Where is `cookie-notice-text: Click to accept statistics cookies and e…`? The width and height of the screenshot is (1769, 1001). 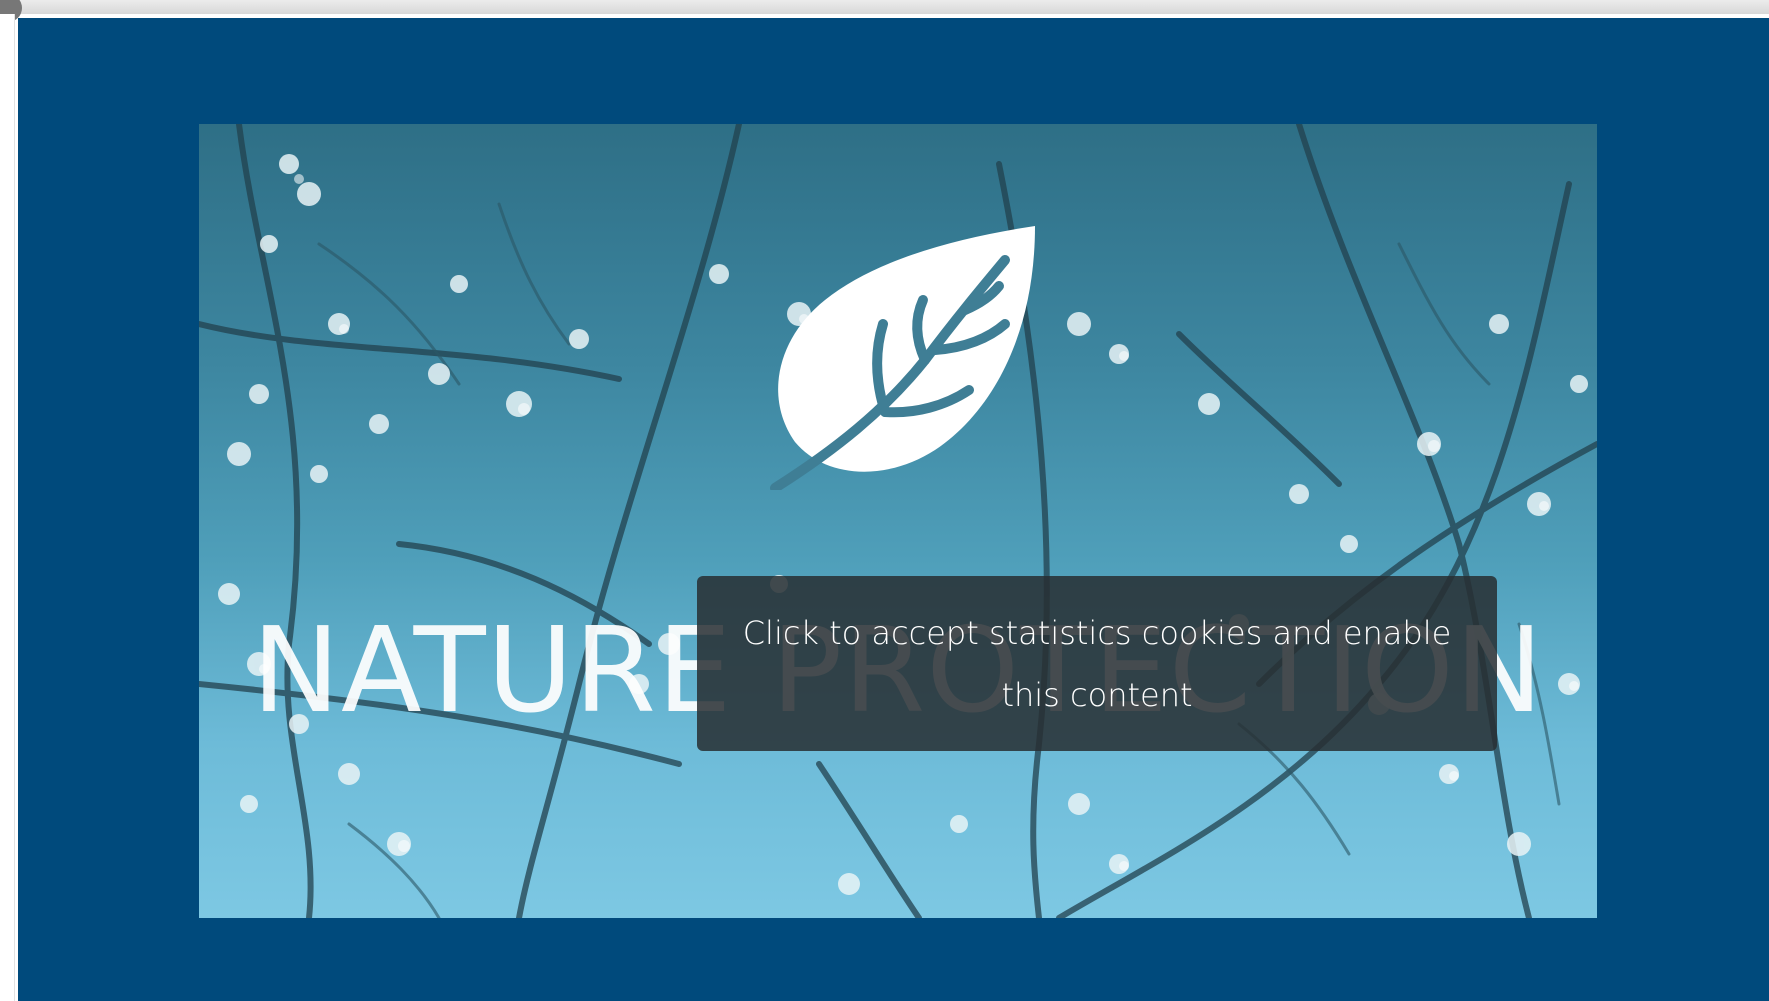
cookie-notice-text: Click to accept statistics cookies and e… is located at coordinates (1097, 663).